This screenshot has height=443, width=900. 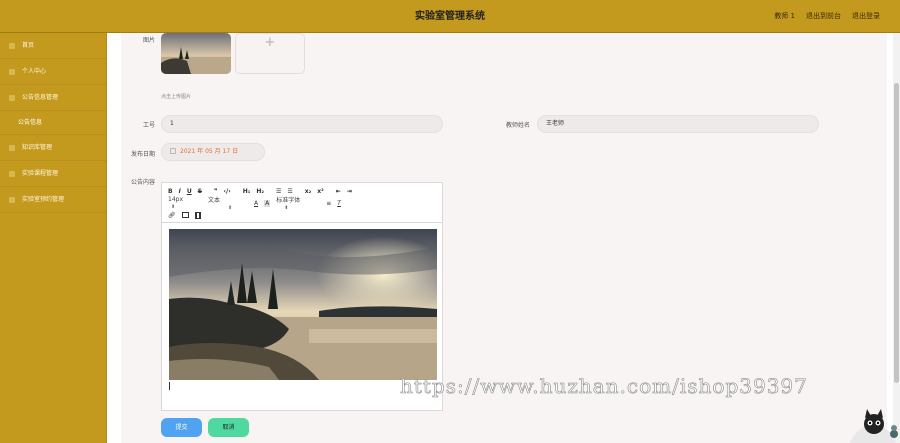 What do you see at coordinates (12, 72) in the screenshot?
I see `user-icon` at bounding box center [12, 72].